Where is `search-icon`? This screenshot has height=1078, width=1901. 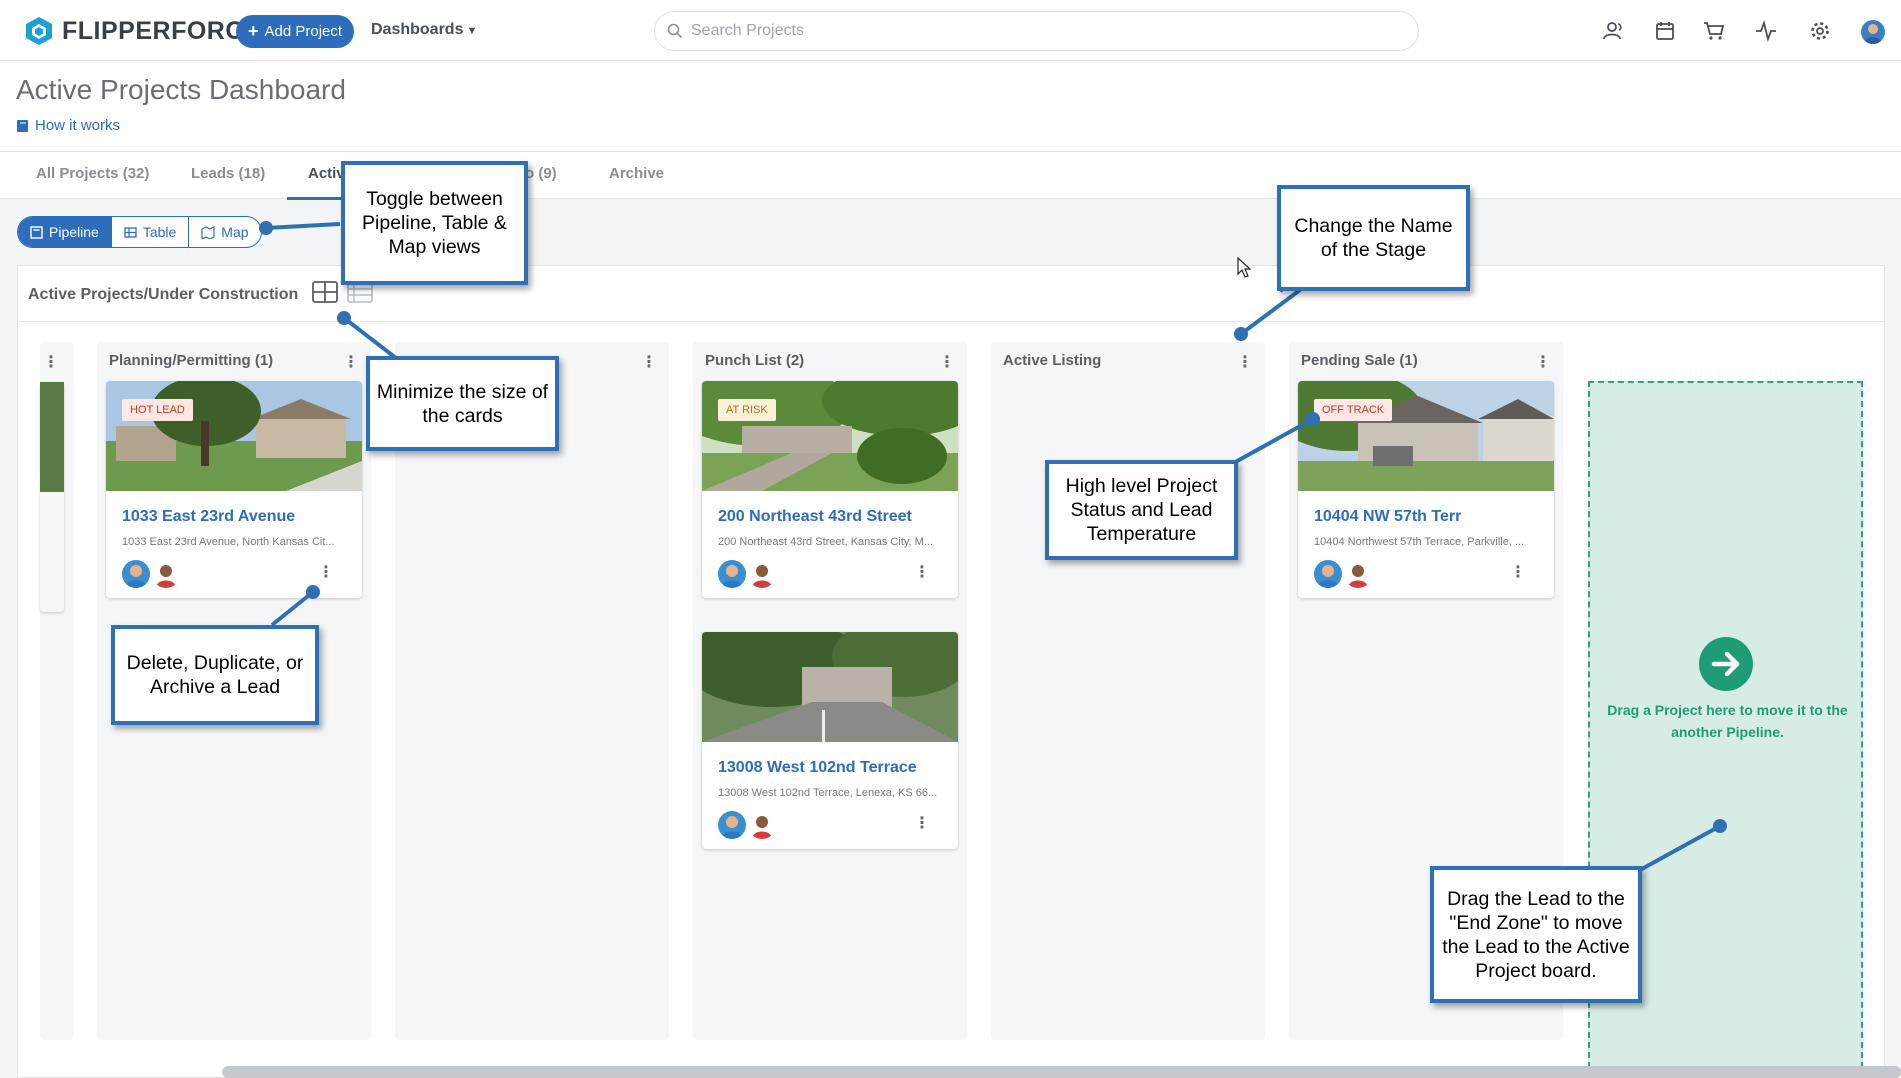 search-icon is located at coordinates (675, 31).